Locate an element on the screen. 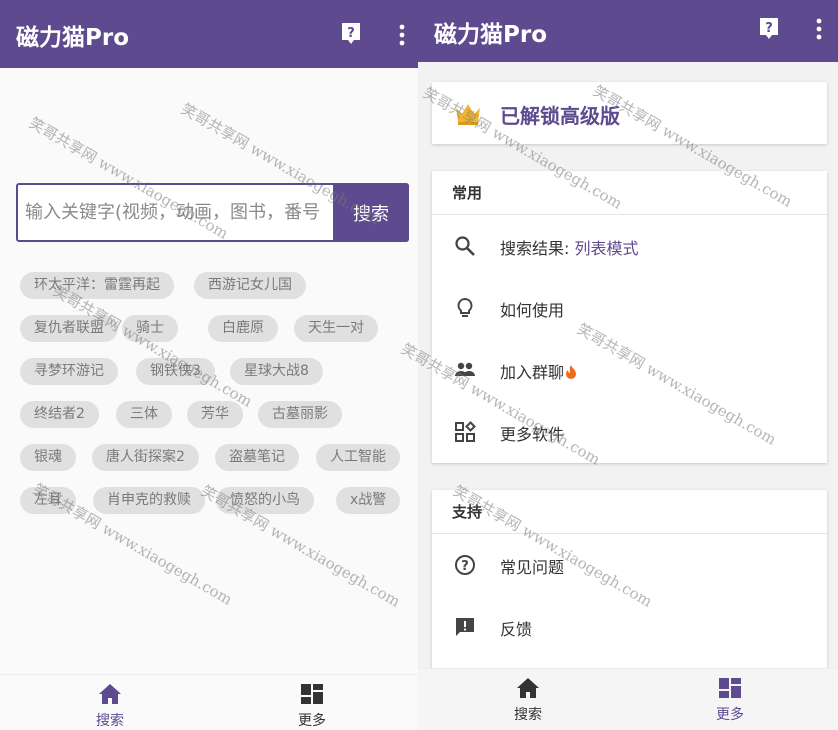 This screenshot has width=838, height=730. keyword-chip: 终结者2 is located at coordinates (59, 414).